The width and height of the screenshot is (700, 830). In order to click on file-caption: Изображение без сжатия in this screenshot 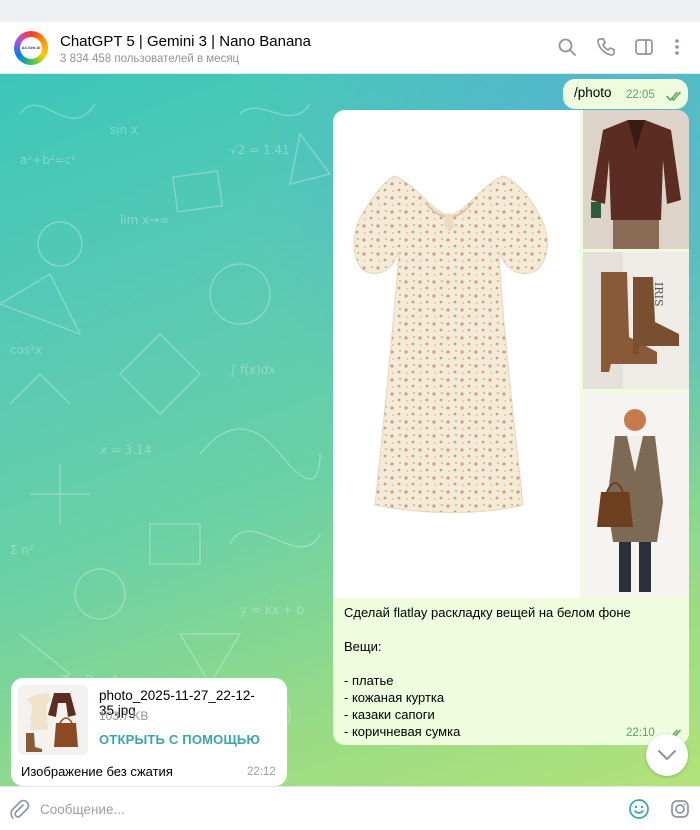, I will do `click(97, 771)`.